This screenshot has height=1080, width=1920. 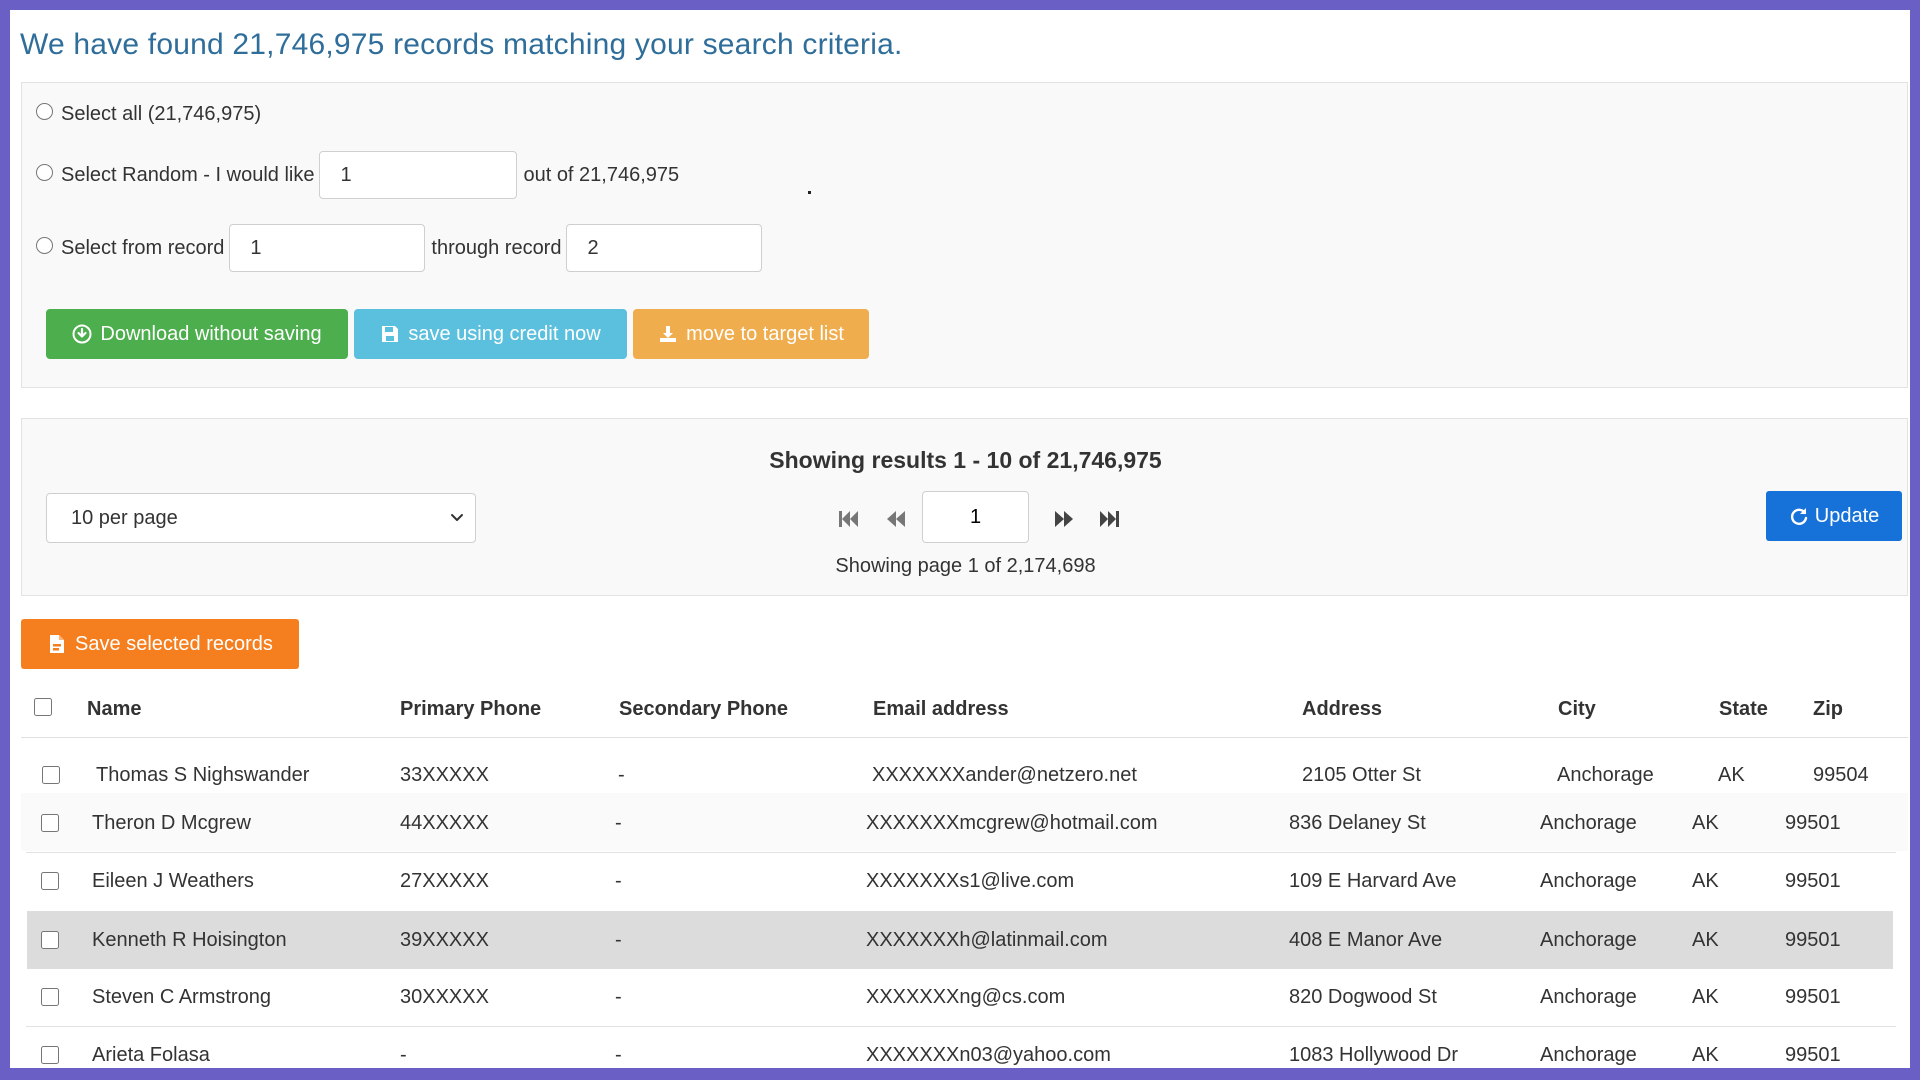 I want to click on cell-address: 836 Delaney St, so click(x=1357, y=823).